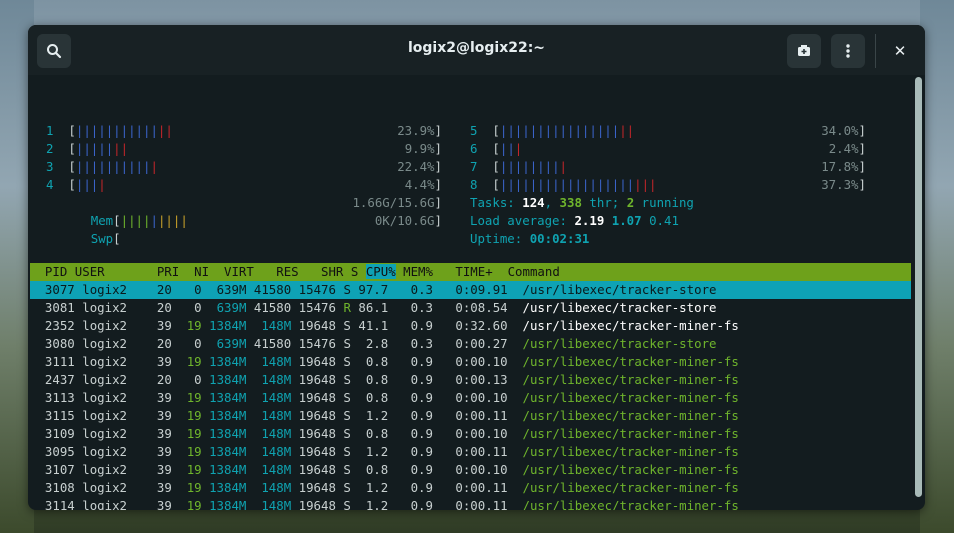 This screenshot has height=533, width=954. Describe the element at coordinates (48, 271) in the screenshot. I see `col-pid: PID` at that location.